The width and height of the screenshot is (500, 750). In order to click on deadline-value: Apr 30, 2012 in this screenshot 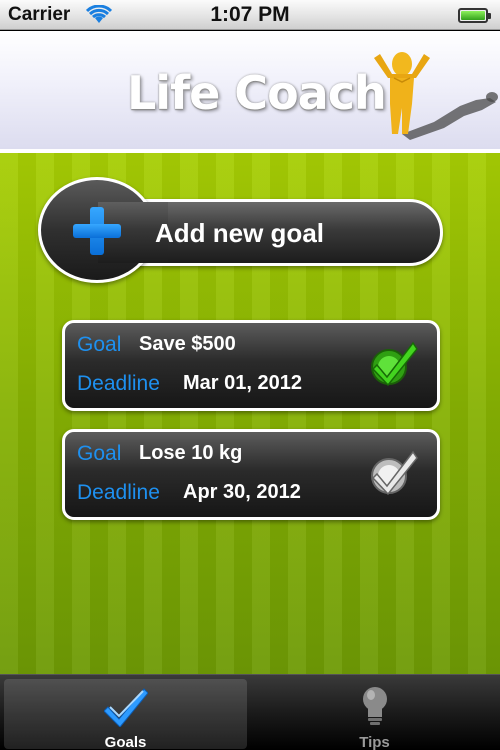, I will do `click(242, 492)`.